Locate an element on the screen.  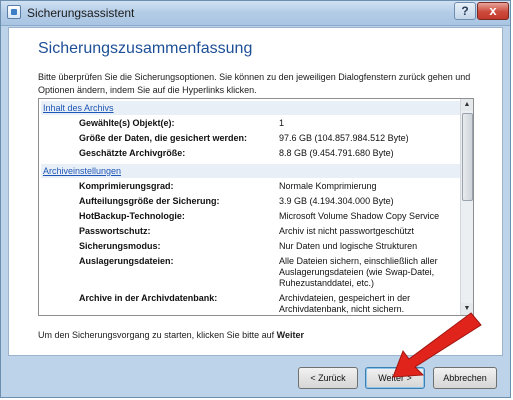
row-value: Microsoft Volume Shadow Copy Service is located at coordinates (359, 216).